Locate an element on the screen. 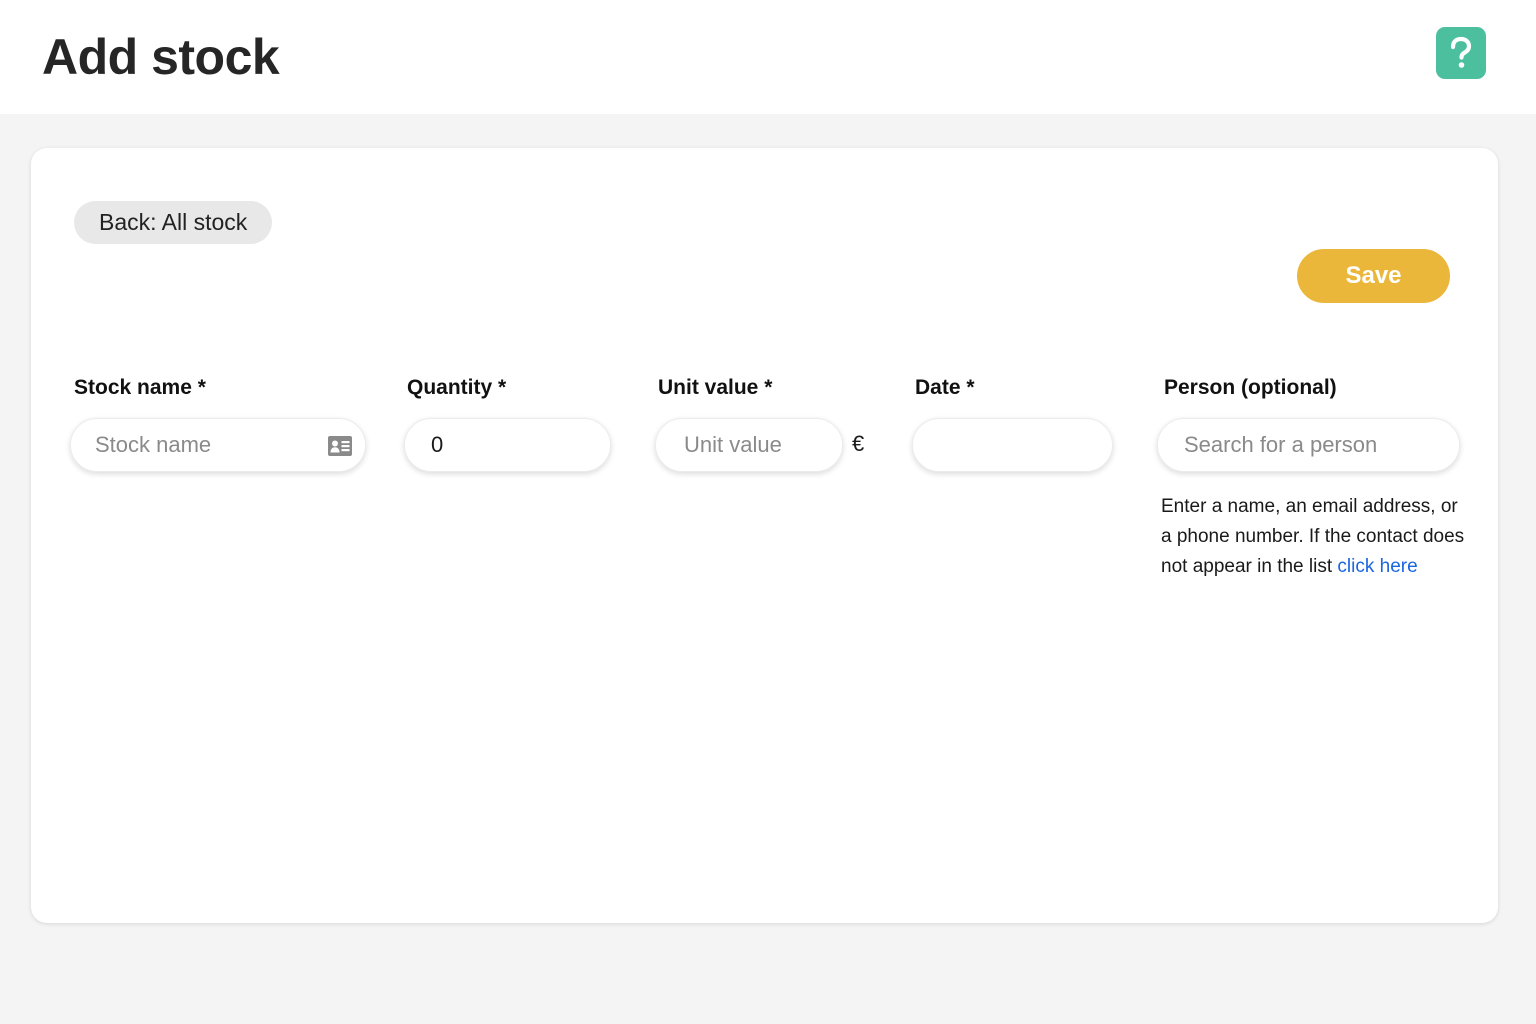  person-search-input is located at coordinates (1309, 445).